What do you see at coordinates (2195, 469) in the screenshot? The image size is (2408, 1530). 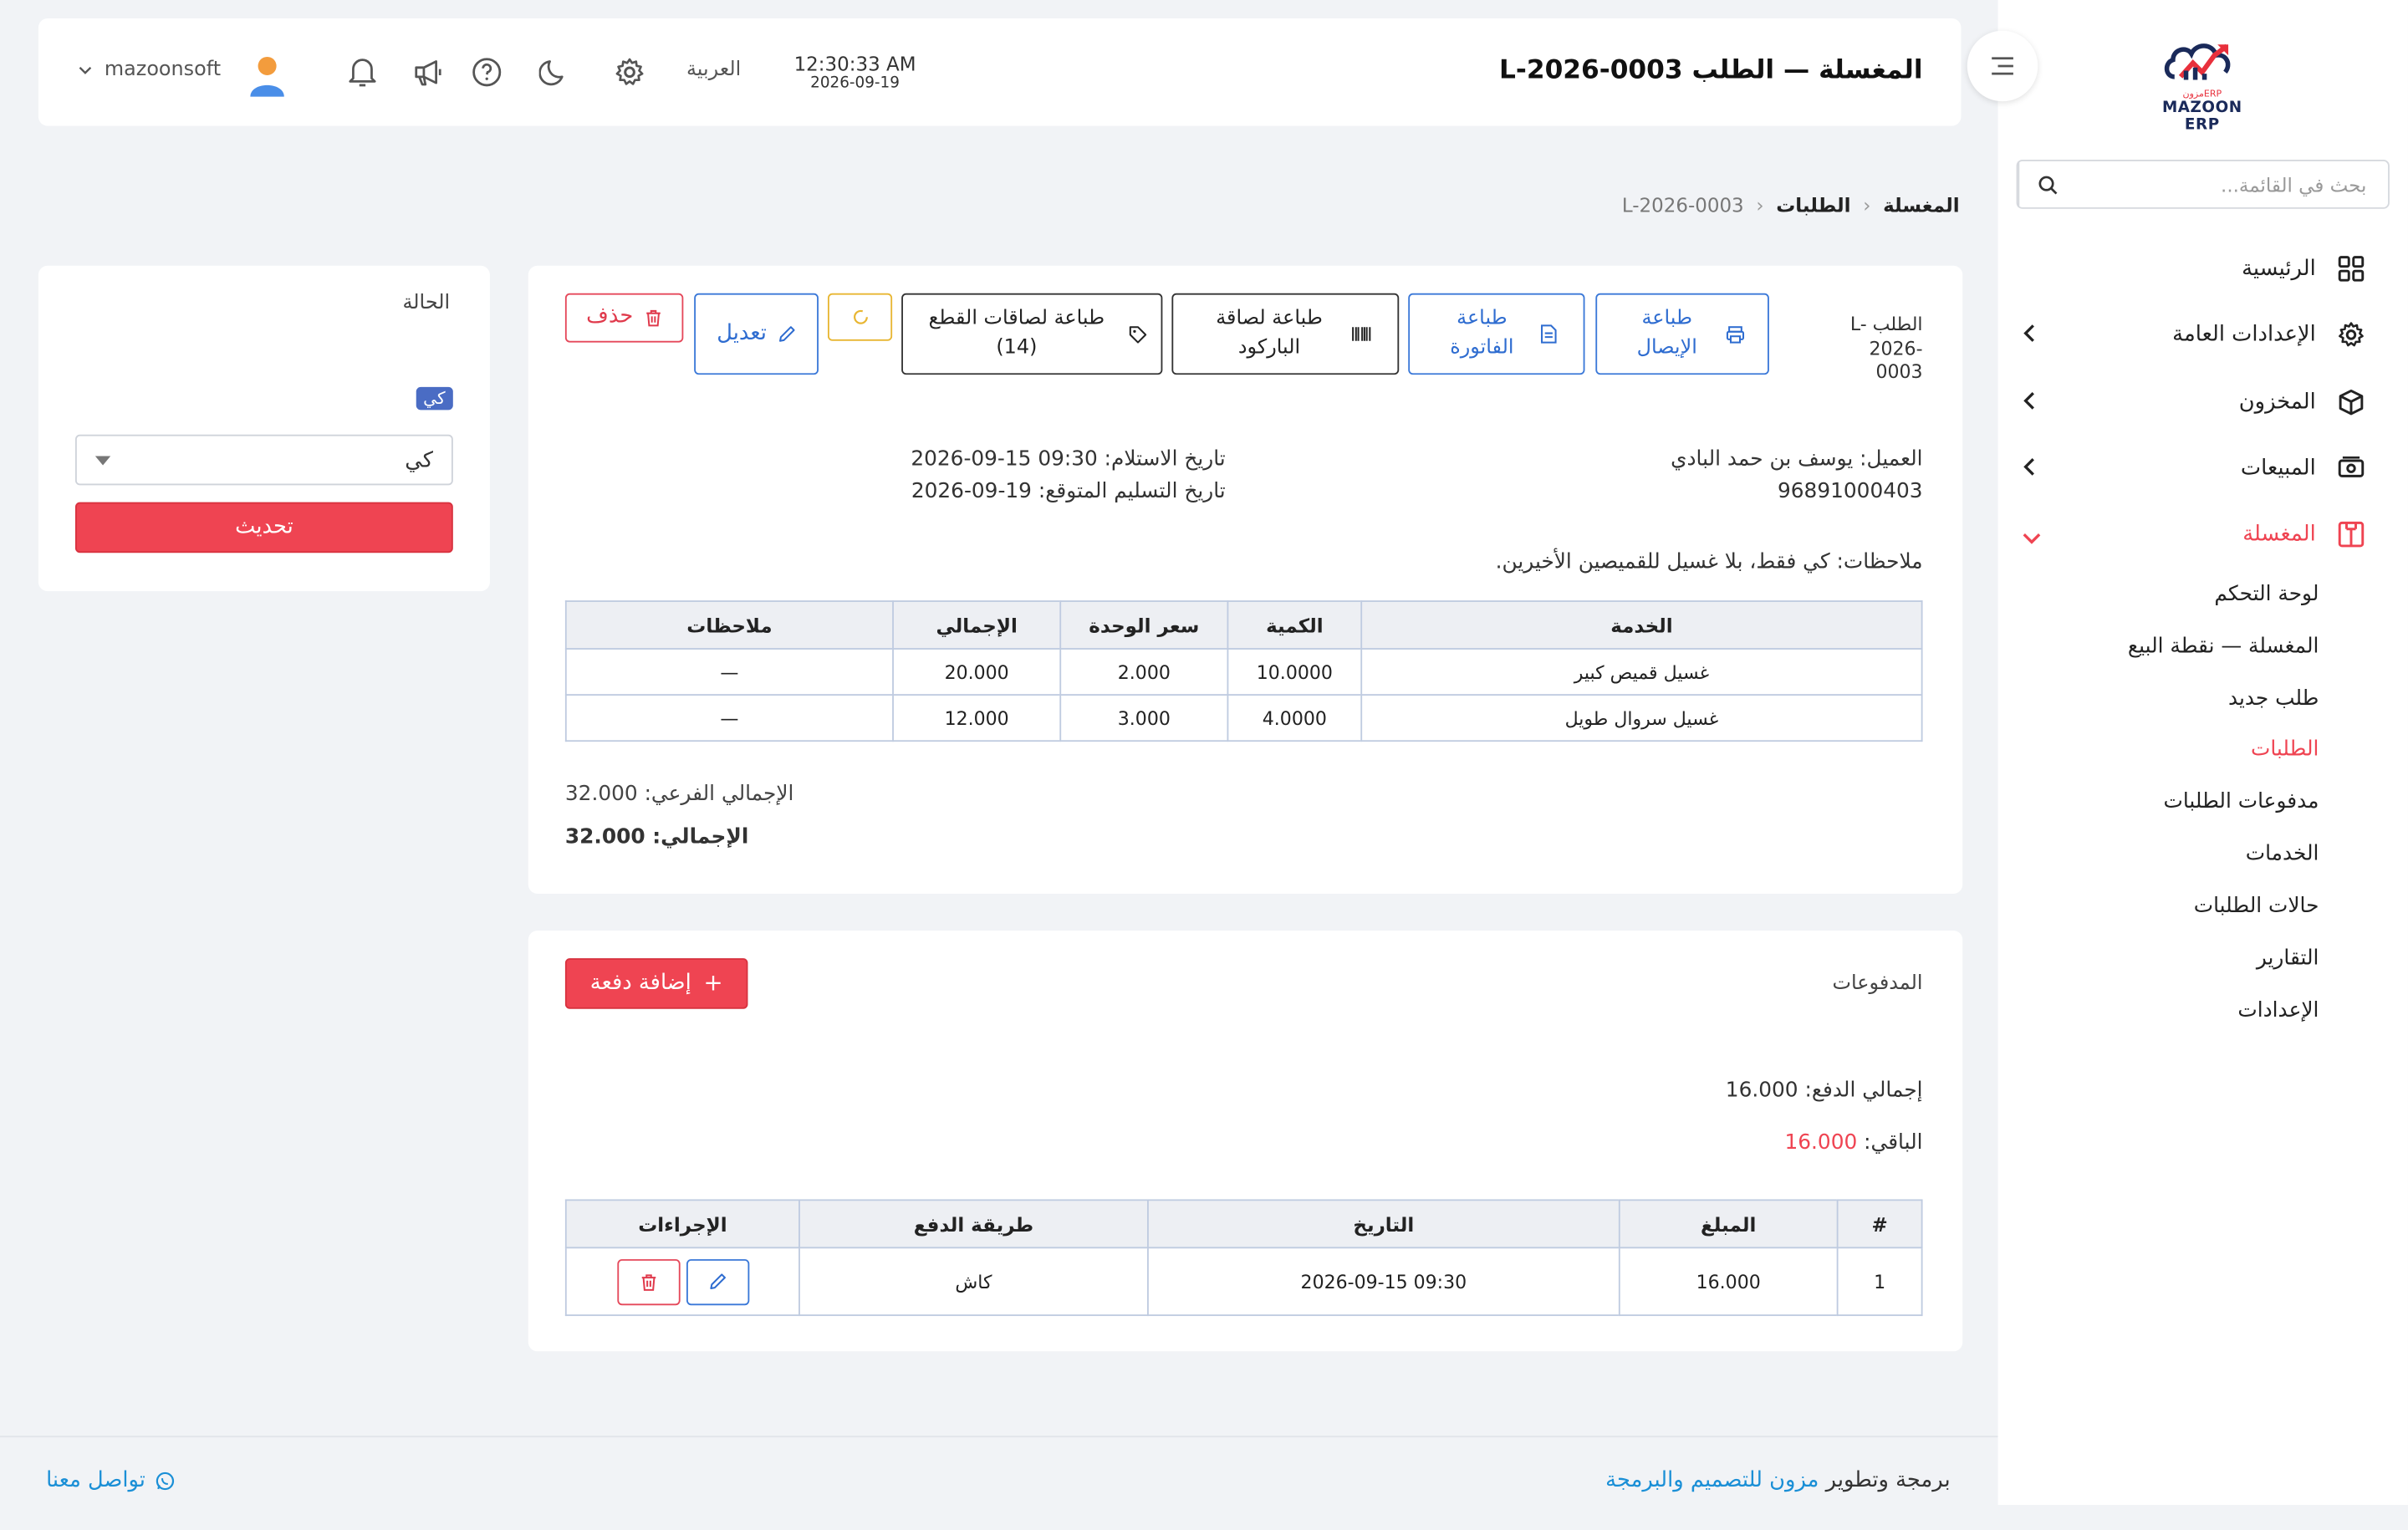 I see `sidebar-item-sales: المبيعات` at bounding box center [2195, 469].